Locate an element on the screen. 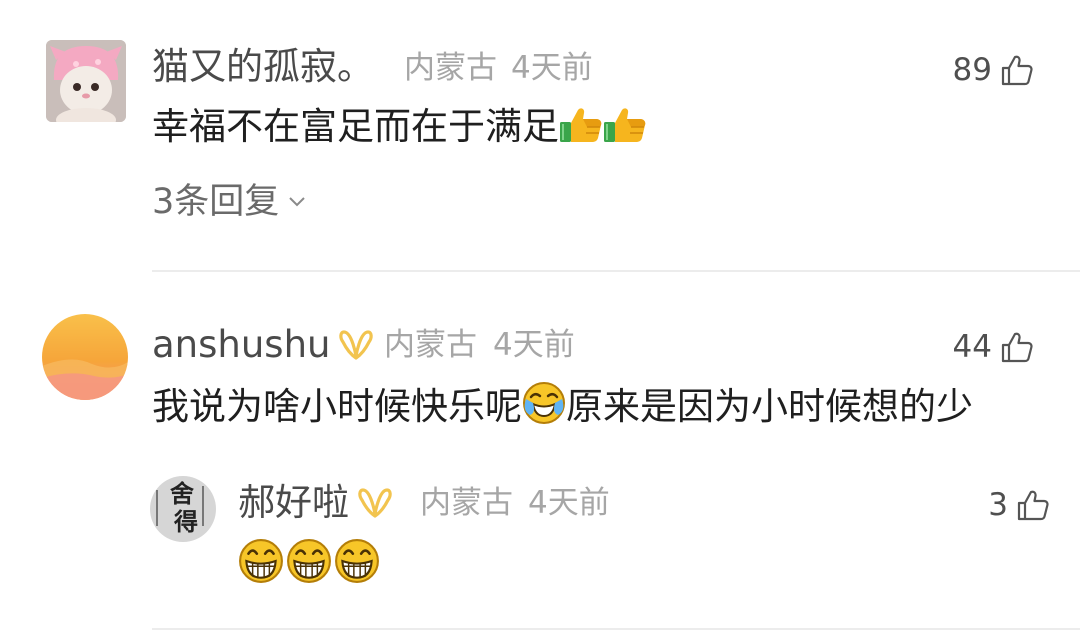 The image size is (1080, 641). comment-header: anshushu is located at coordinates (263, 345).